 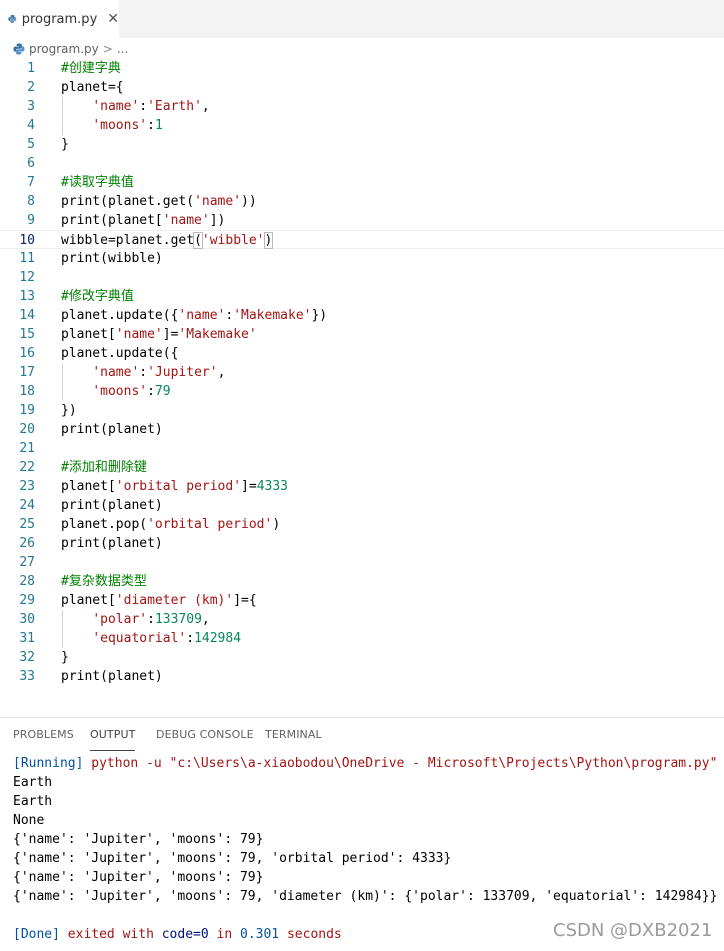 What do you see at coordinates (362, 125) in the screenshot?
I see `code-line: 4 'moons':1` at bounding box center [362, 125].